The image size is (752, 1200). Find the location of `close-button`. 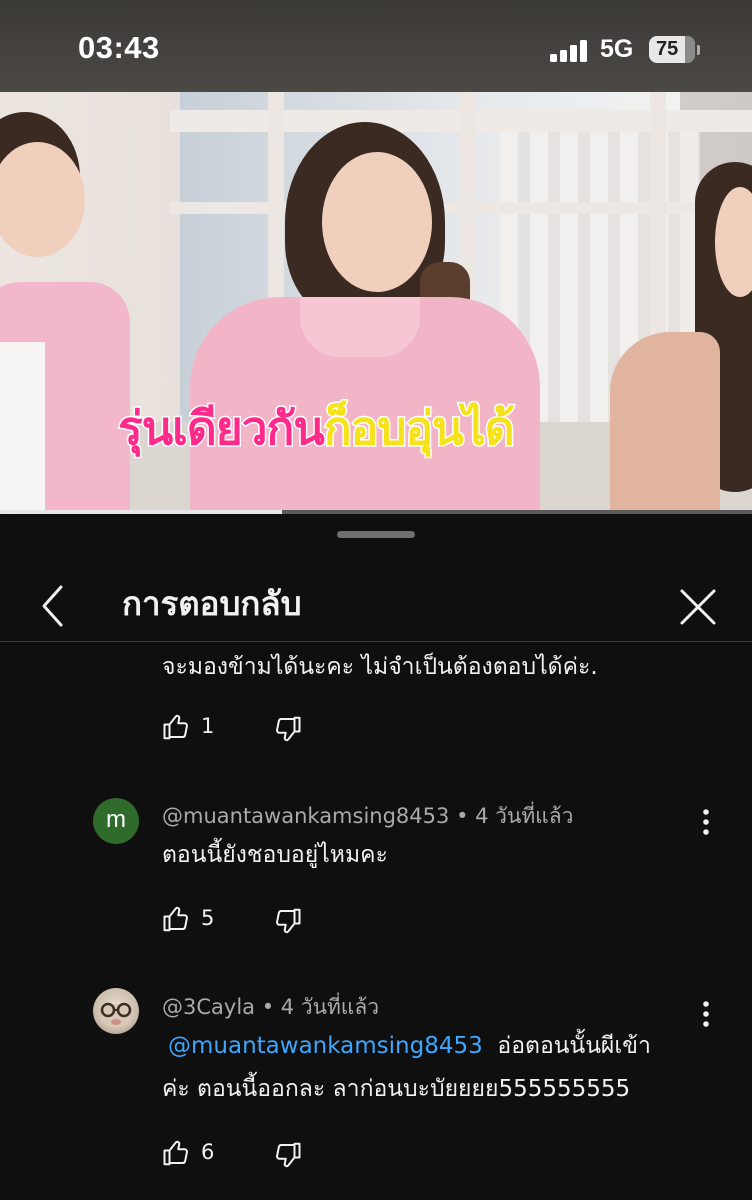

close-button is located at coordinates (698, 601).